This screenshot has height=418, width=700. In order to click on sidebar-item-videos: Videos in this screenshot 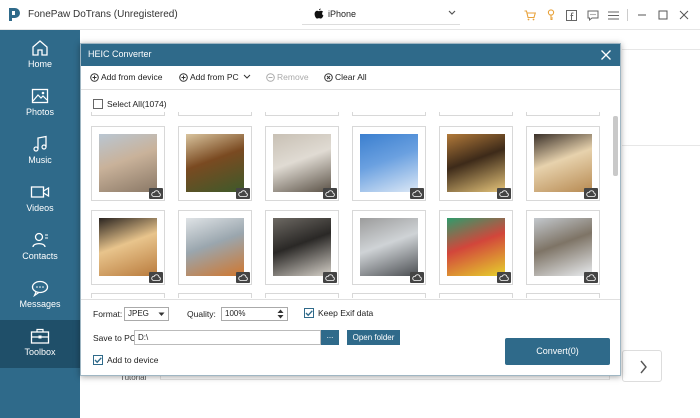, I will do `click(40, 200)`.